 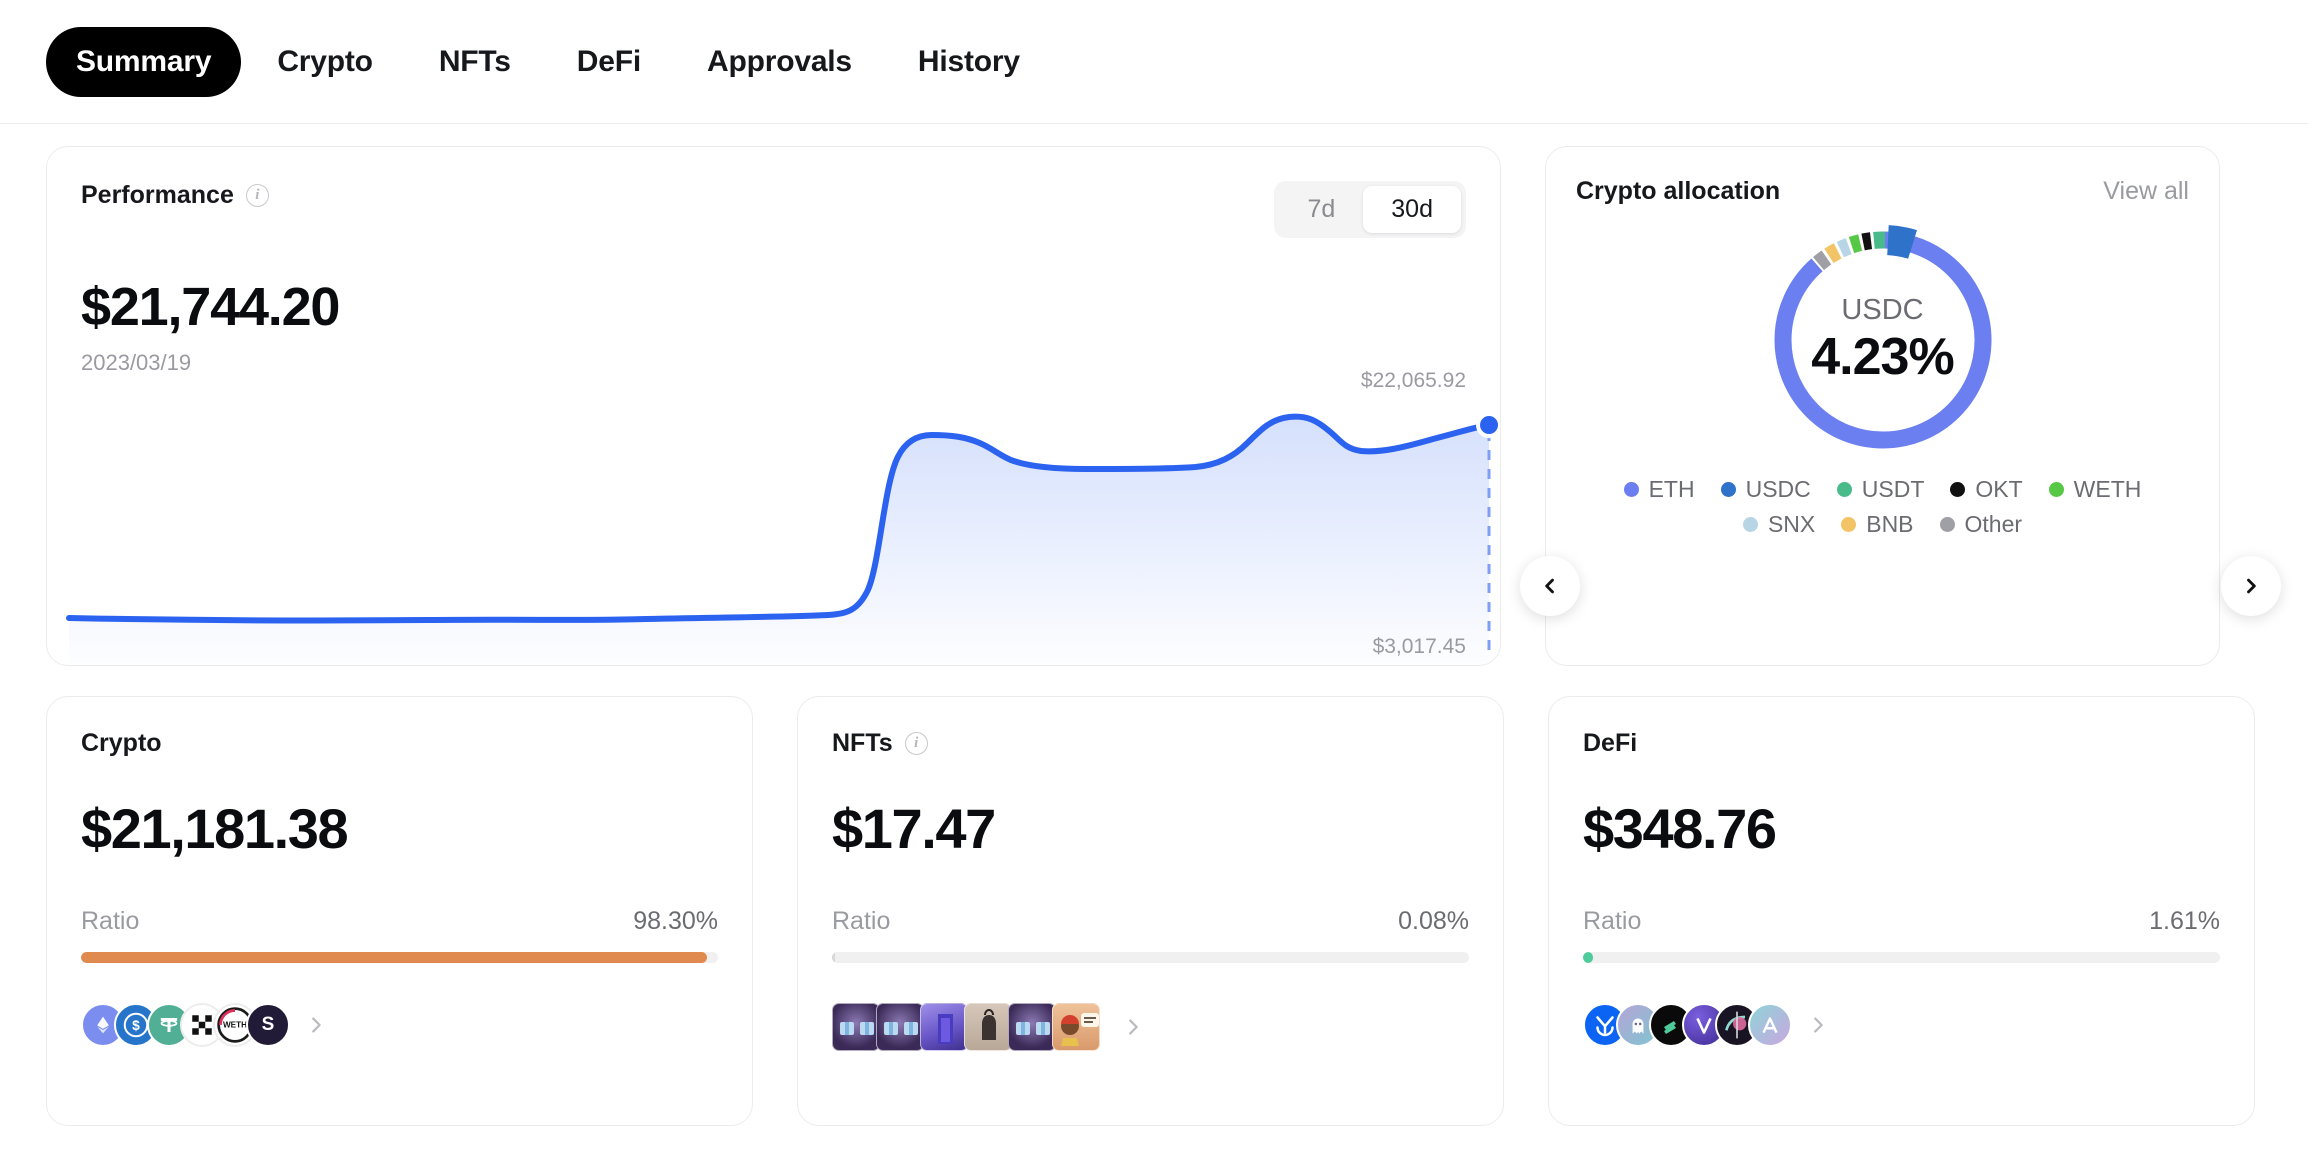 I want to click on backpack-icon, so click(x=989, y=1024).